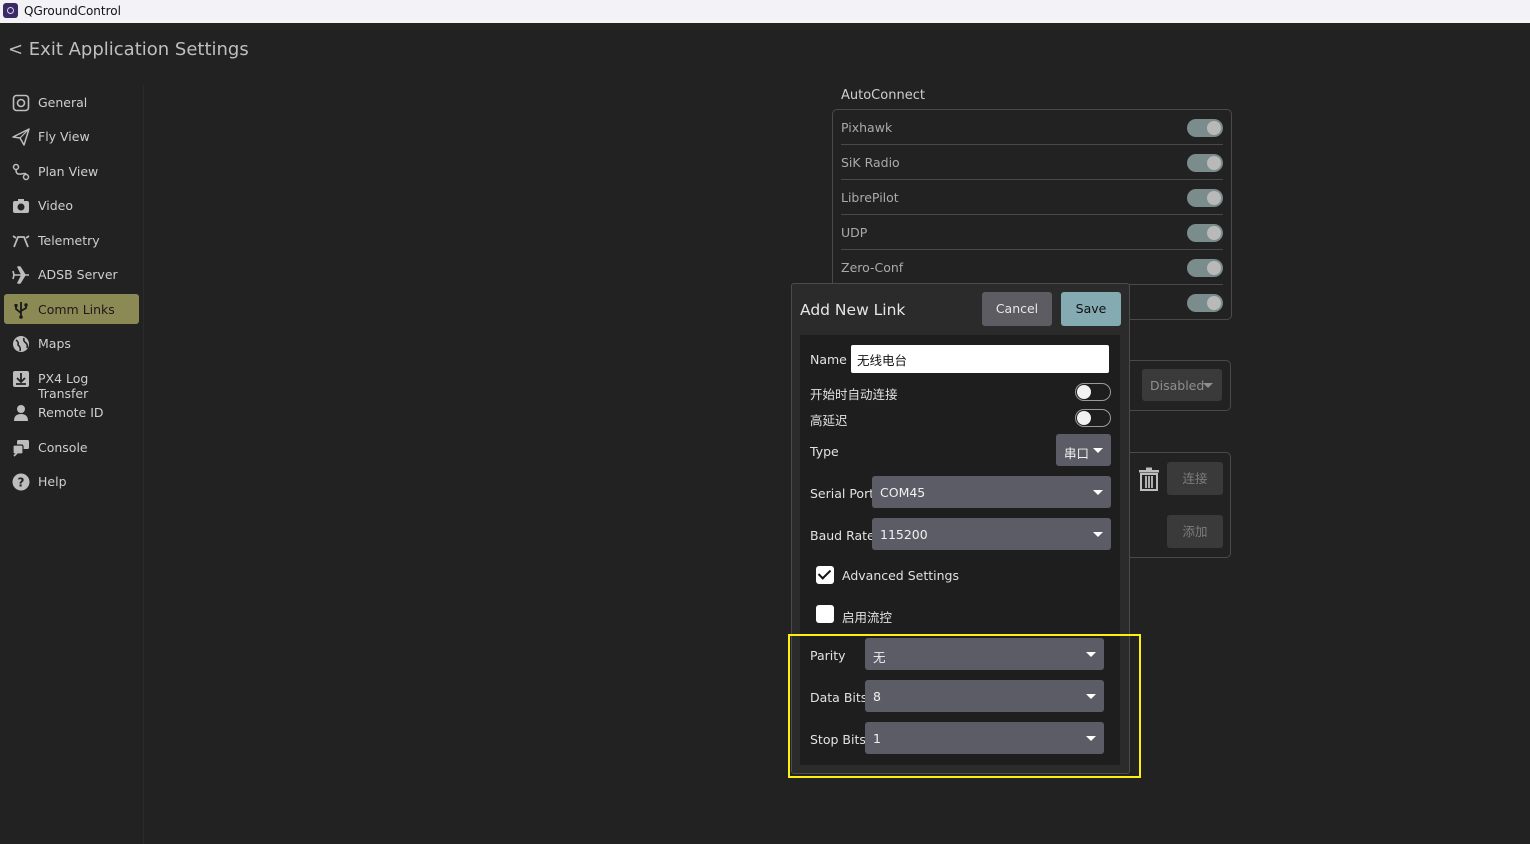 Image resolution: width=1530 pixels, height=844 pixels. What do you see at coordinates (21, 172) in the screenshot?
I see `route-icon` at bounding box center [21, 172].